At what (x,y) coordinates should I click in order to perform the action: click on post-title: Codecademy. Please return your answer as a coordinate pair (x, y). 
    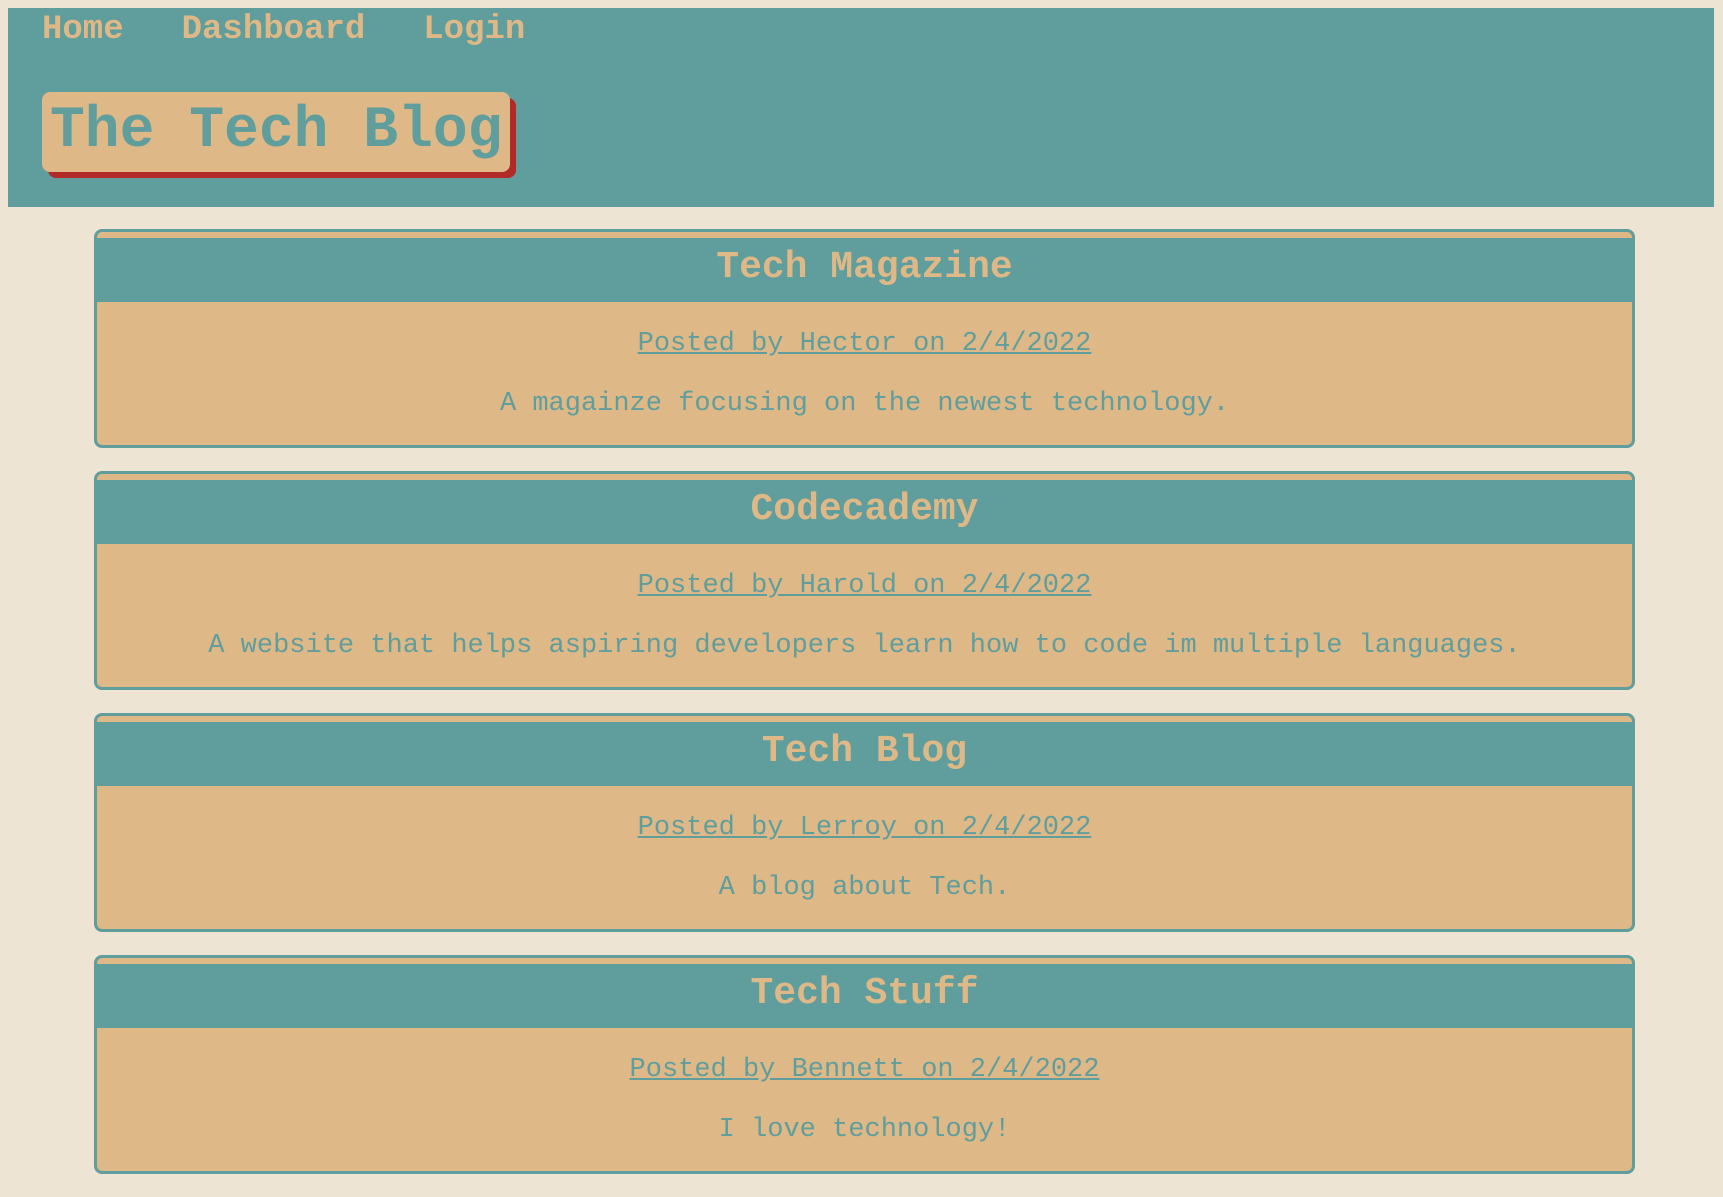
    Looking at the image, I should click on (864, 512).